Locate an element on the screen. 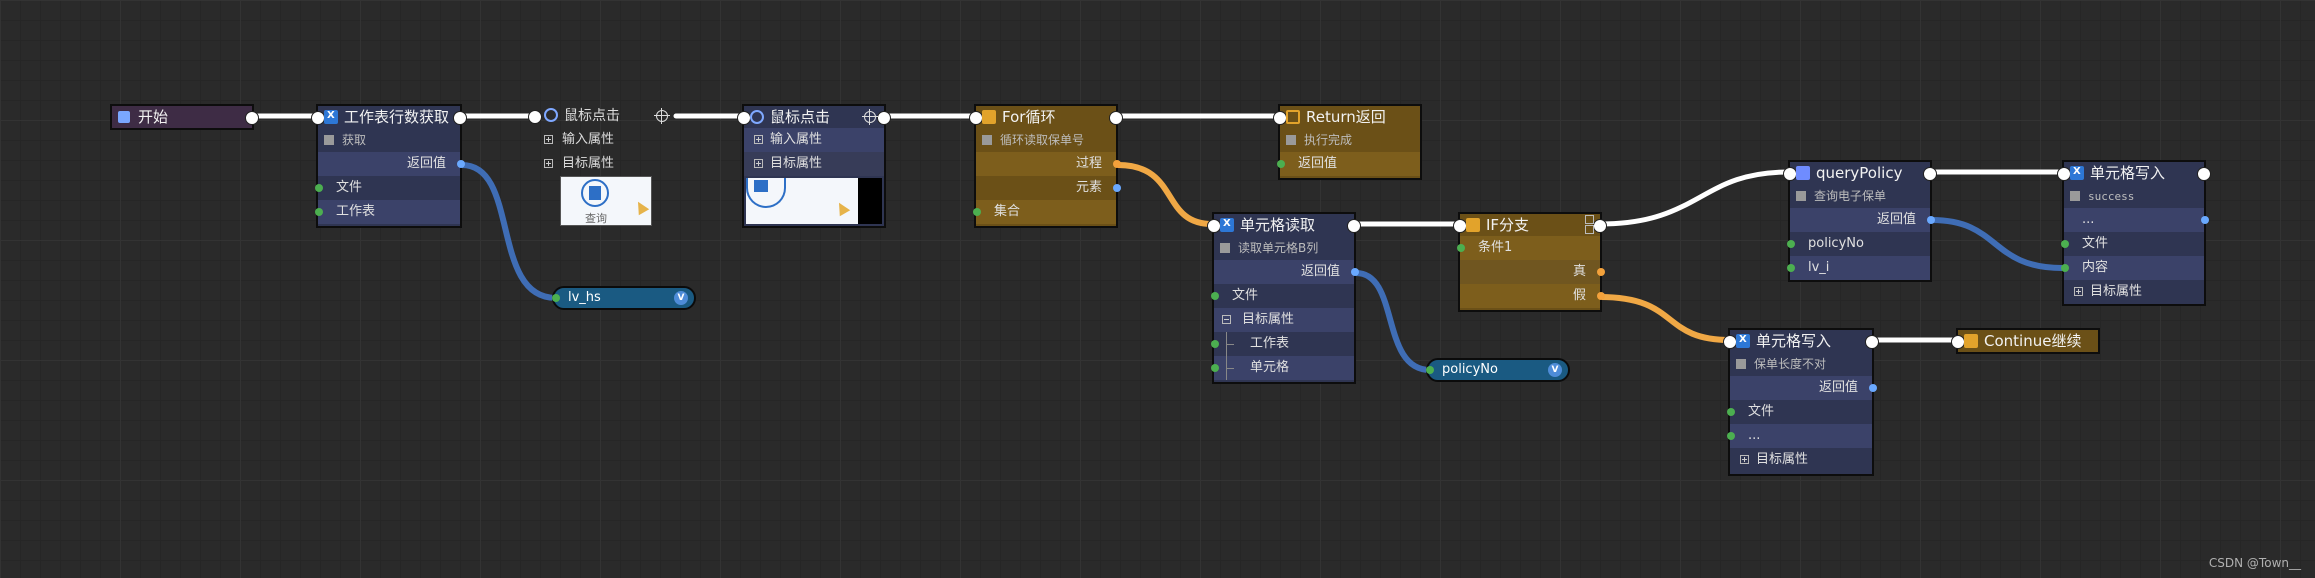 The width and height of the screenshot is (2315, 578). node-mouse-click-2-header: 鼠标点击 is located at coordinates (814, 117).